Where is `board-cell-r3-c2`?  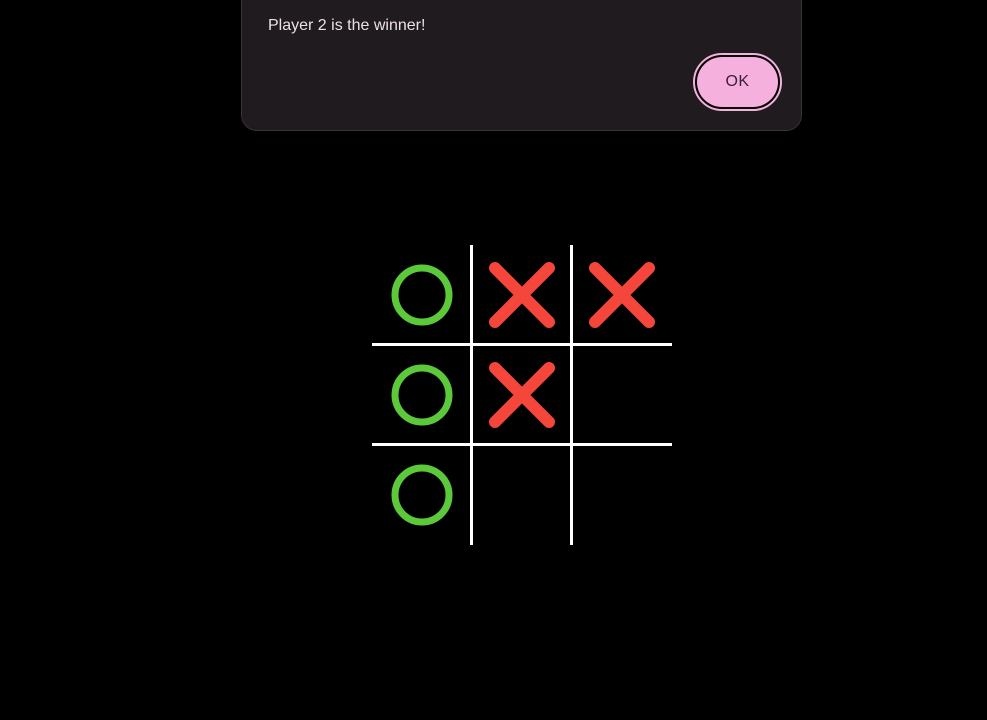
board-cell-r3-c2 is located at coordinates (522, 495).